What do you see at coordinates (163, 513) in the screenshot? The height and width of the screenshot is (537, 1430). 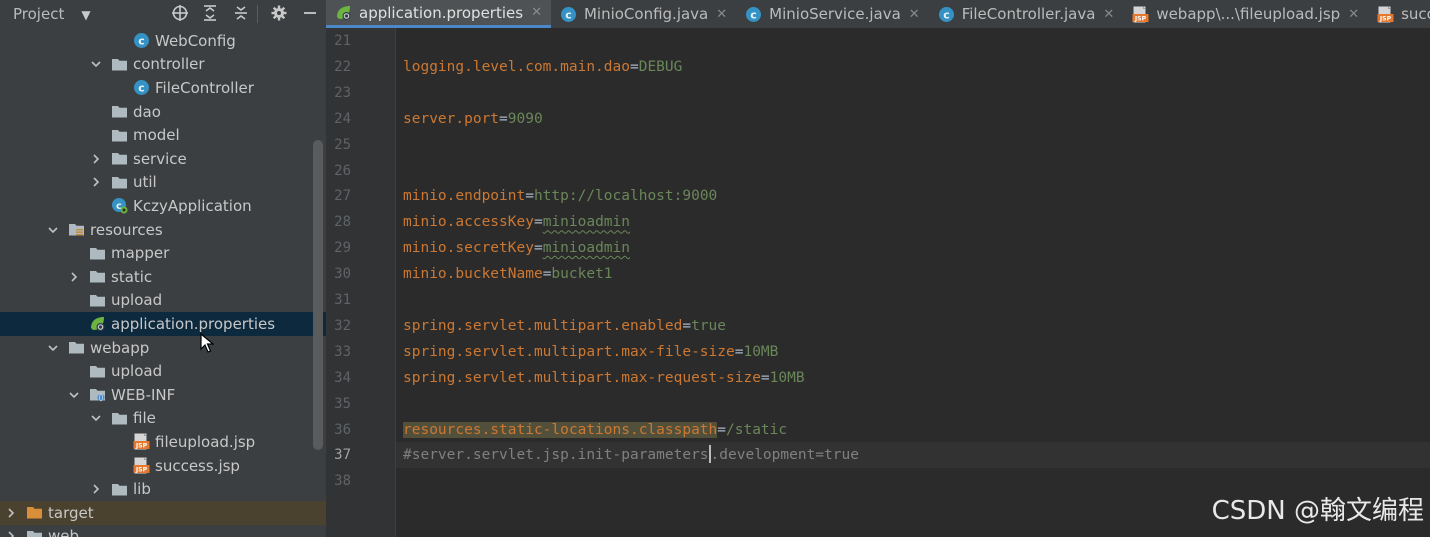 I see `tree-item: target` at bounding box center [163, 513].